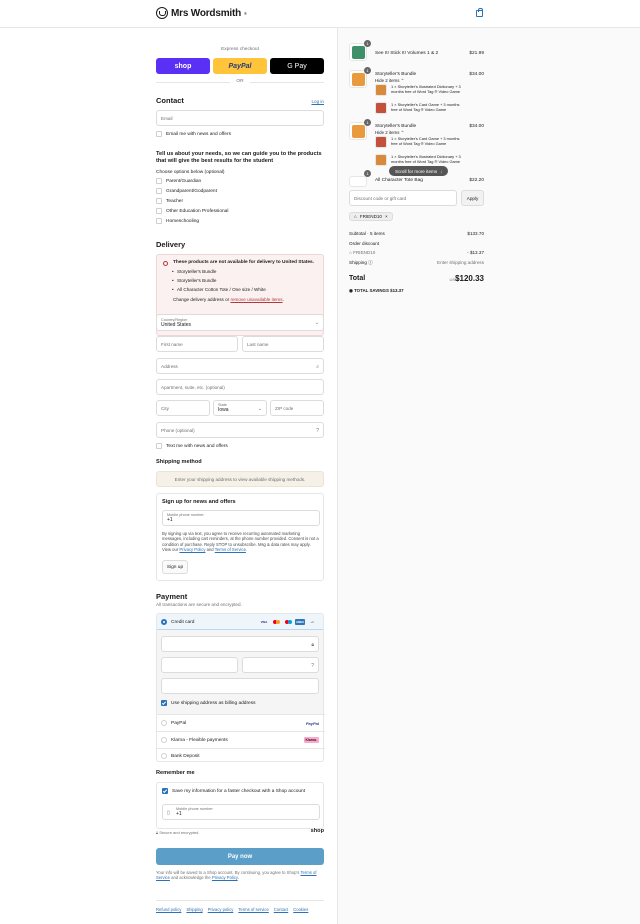  I want to click on option-label: Parent/Guardian, so click(184, 181).